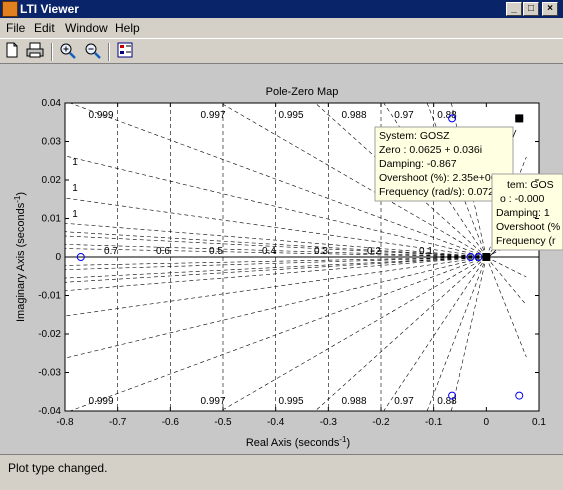 The width and height of the screenshot is (563, 490). I want to click on damping-label-axis: 0.2, so click(374, 251).